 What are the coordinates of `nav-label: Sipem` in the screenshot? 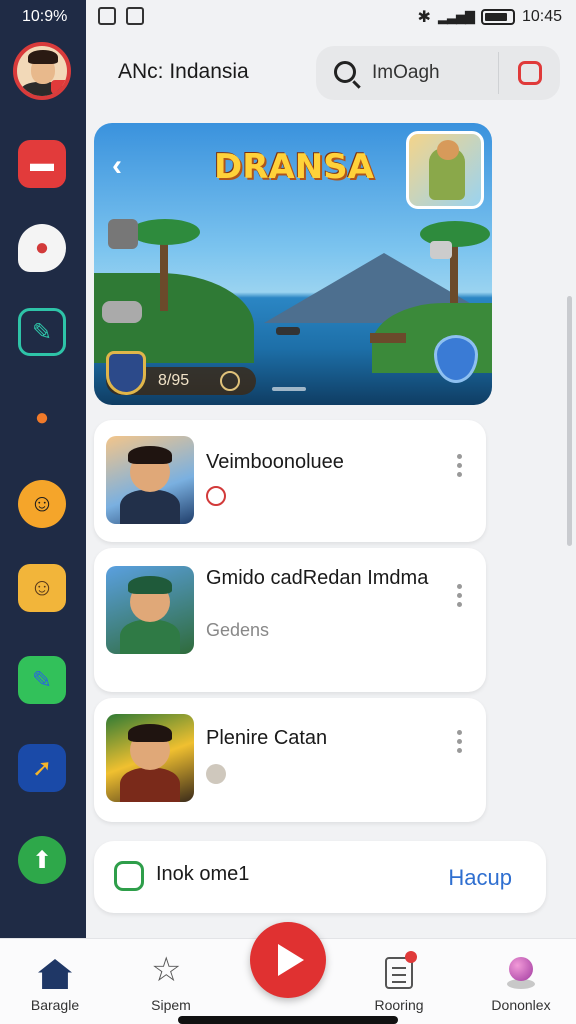 It's located at (171, 1005).